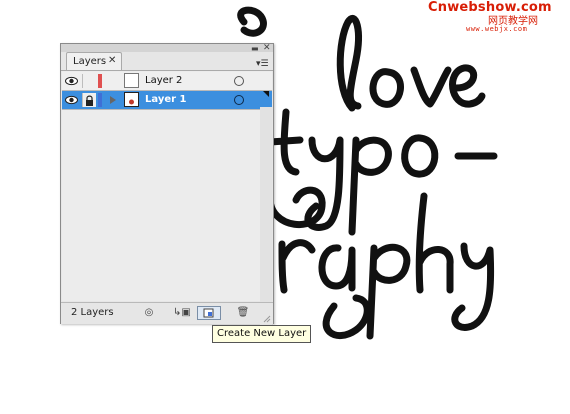 This screenshot has width=570, height=414. I want to click on layer-name: Layer 1, so click(165, 99).